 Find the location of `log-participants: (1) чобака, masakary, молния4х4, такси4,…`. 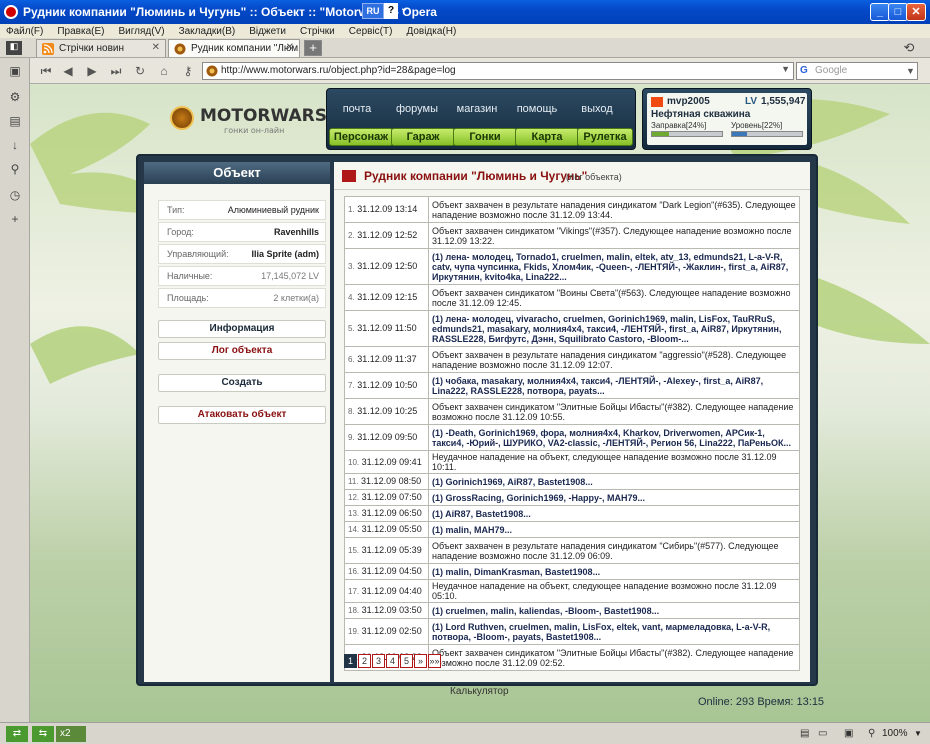

log-participants: (1) чобака, masakary, молния4х4, такси4,… is located at coordinates (597, 386).